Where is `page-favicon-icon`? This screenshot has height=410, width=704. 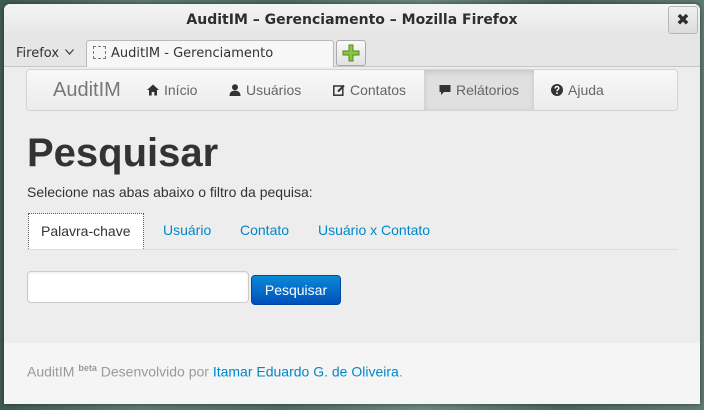 page-favicon-icon is located at coordinates (99, 52).